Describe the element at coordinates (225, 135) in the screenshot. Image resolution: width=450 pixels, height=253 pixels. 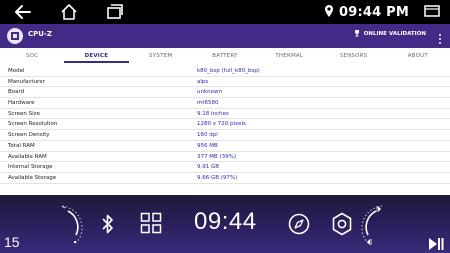
I see `table-row: Screen Density 160 dpi` at that location.